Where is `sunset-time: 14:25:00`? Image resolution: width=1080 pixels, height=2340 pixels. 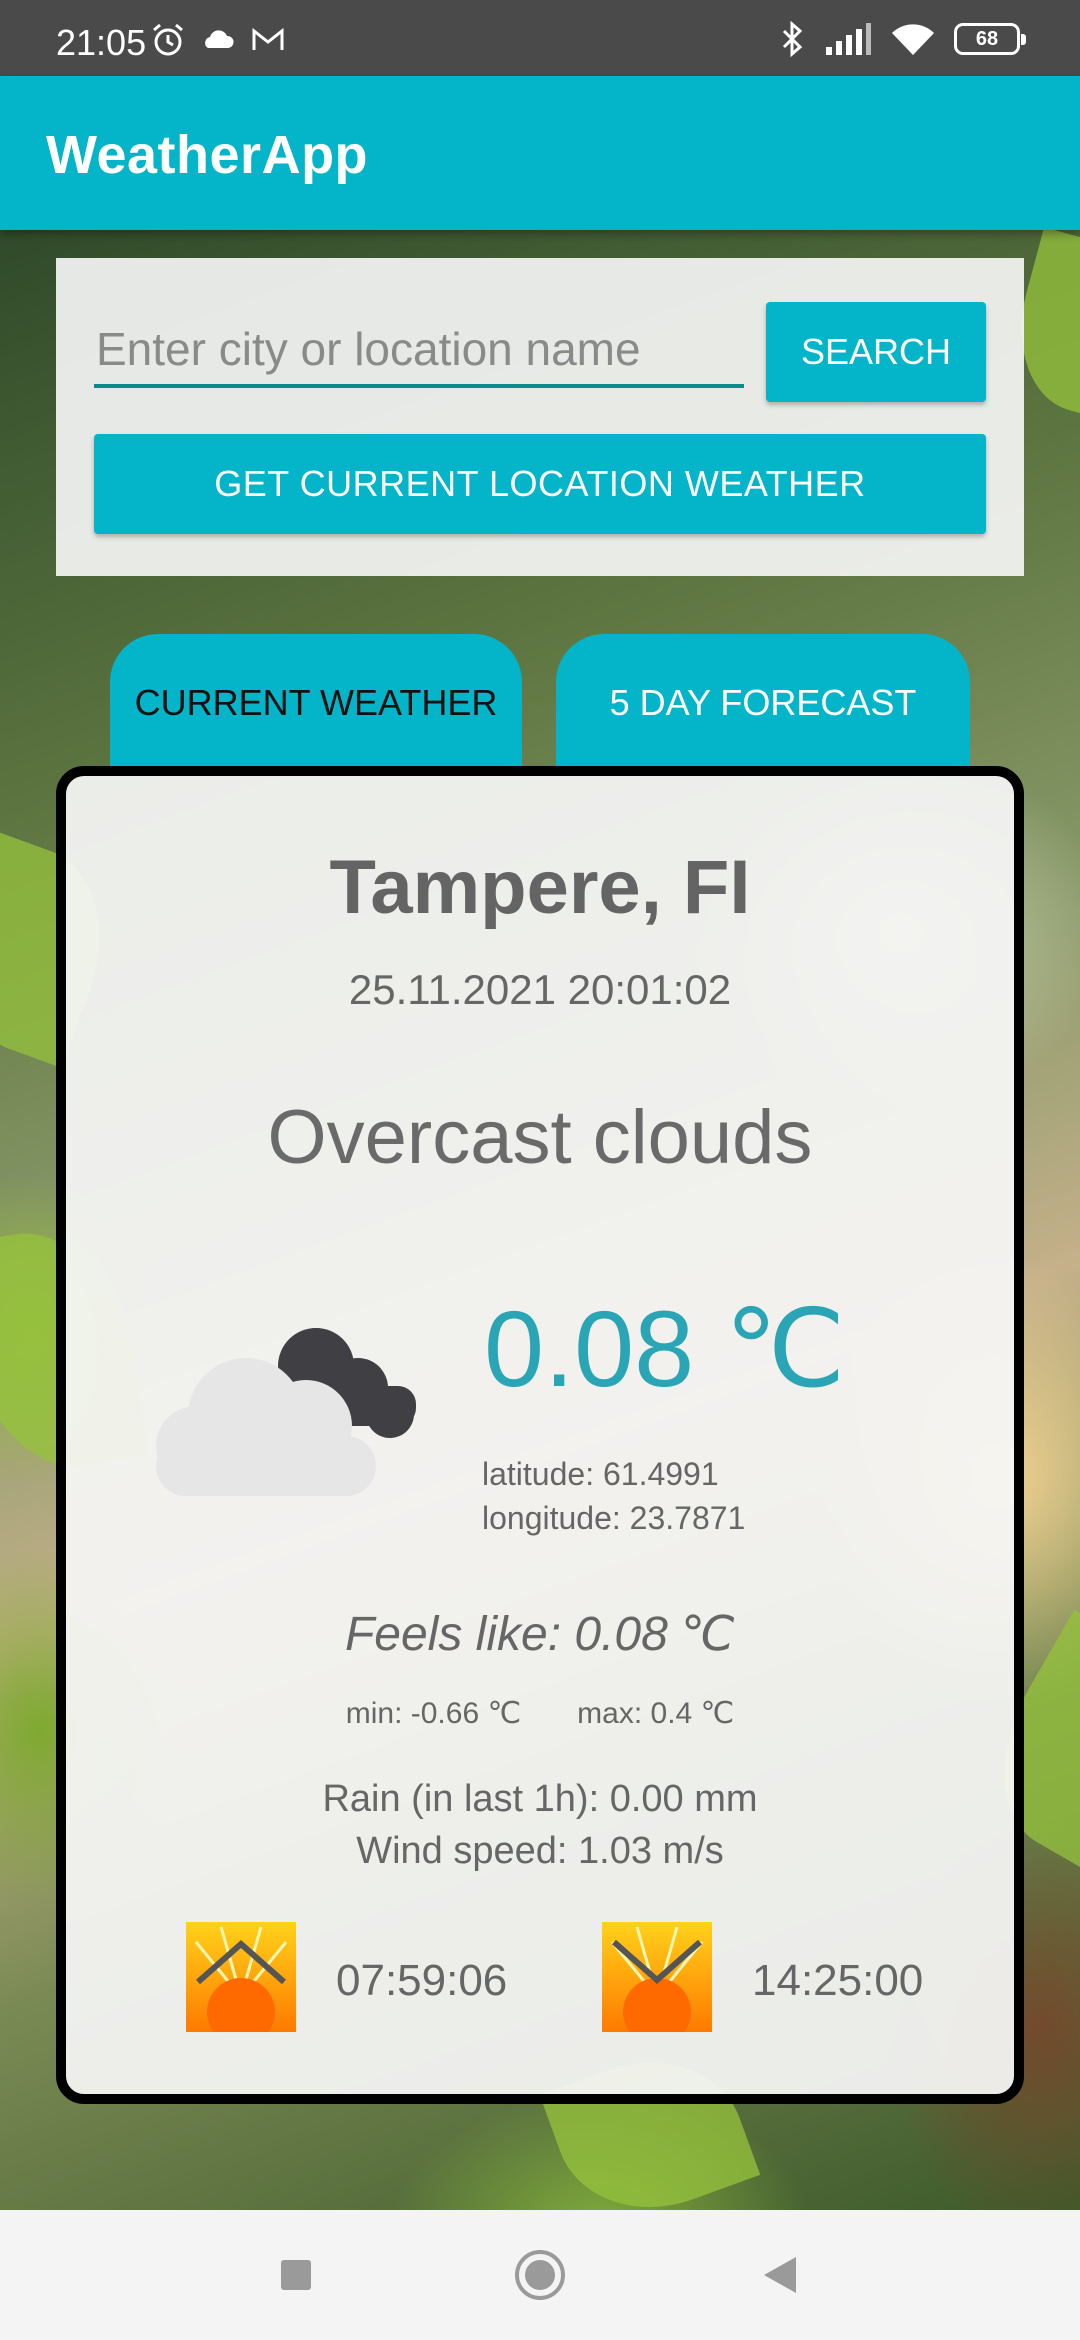
sunset-time: 14:25:00 is located at coordinates (838, 1980).